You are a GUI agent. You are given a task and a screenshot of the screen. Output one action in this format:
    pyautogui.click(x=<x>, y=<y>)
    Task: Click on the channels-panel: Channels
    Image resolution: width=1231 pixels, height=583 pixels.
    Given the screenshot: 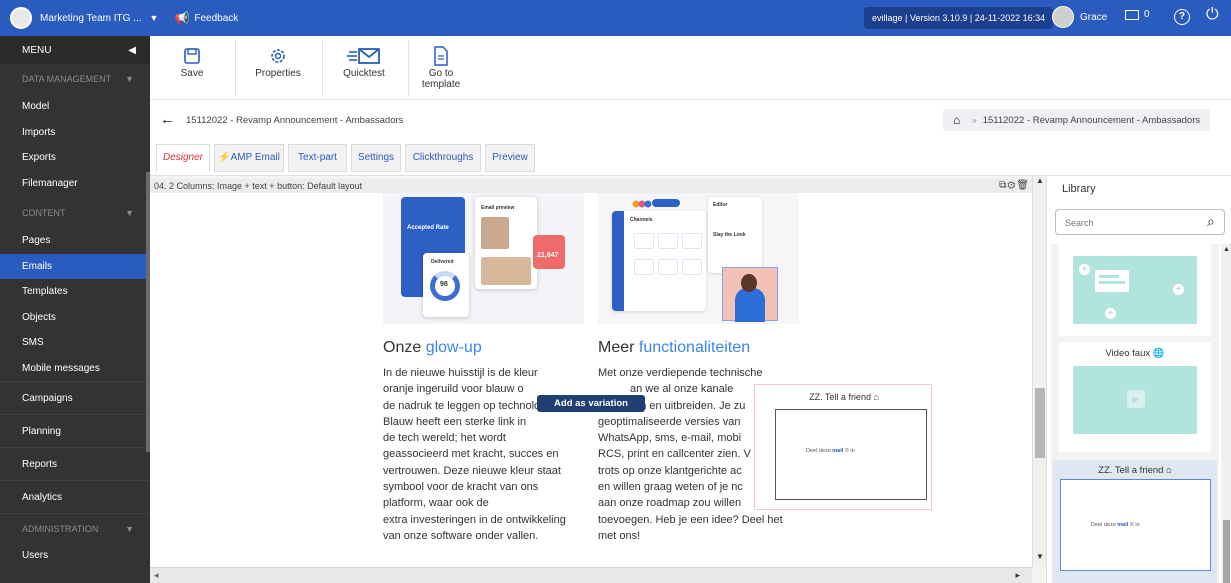 What is the action you would take?
    pyautogui.click(x=659, y=261)
    